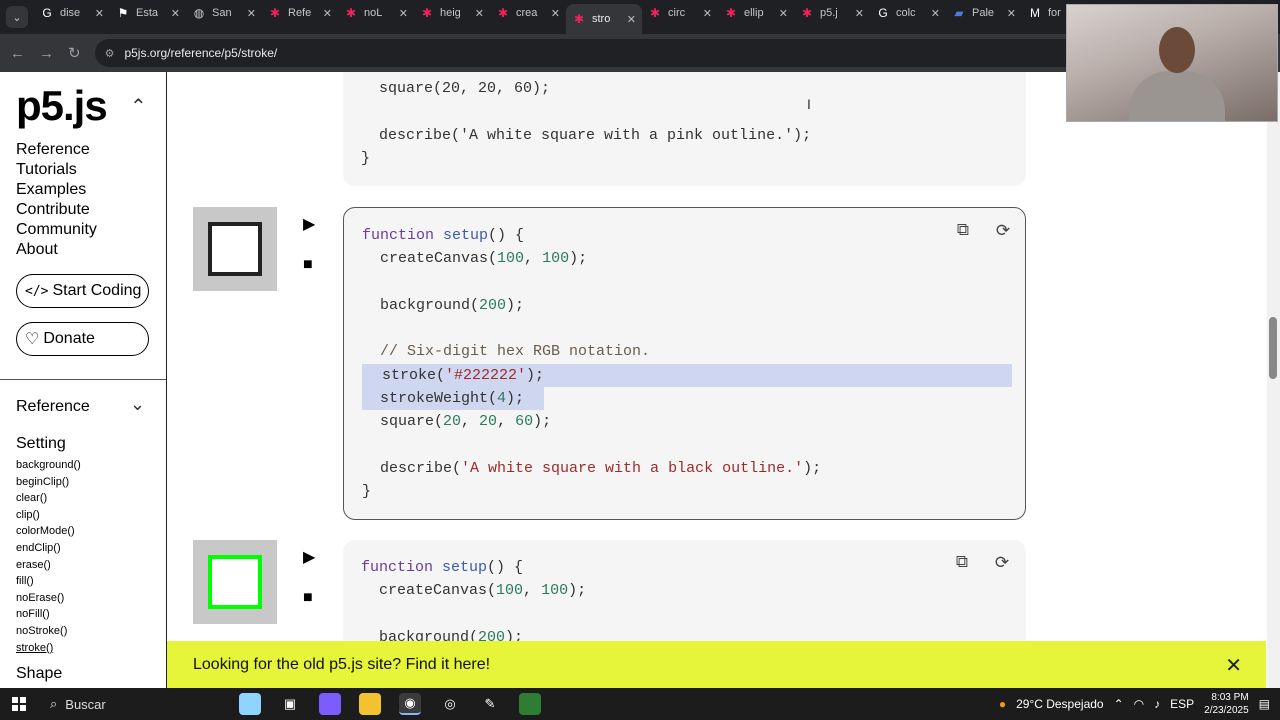 The height and width of the screenshot is (720, 1280). I want to click on fn-link: noFill(), so click(48, 614).